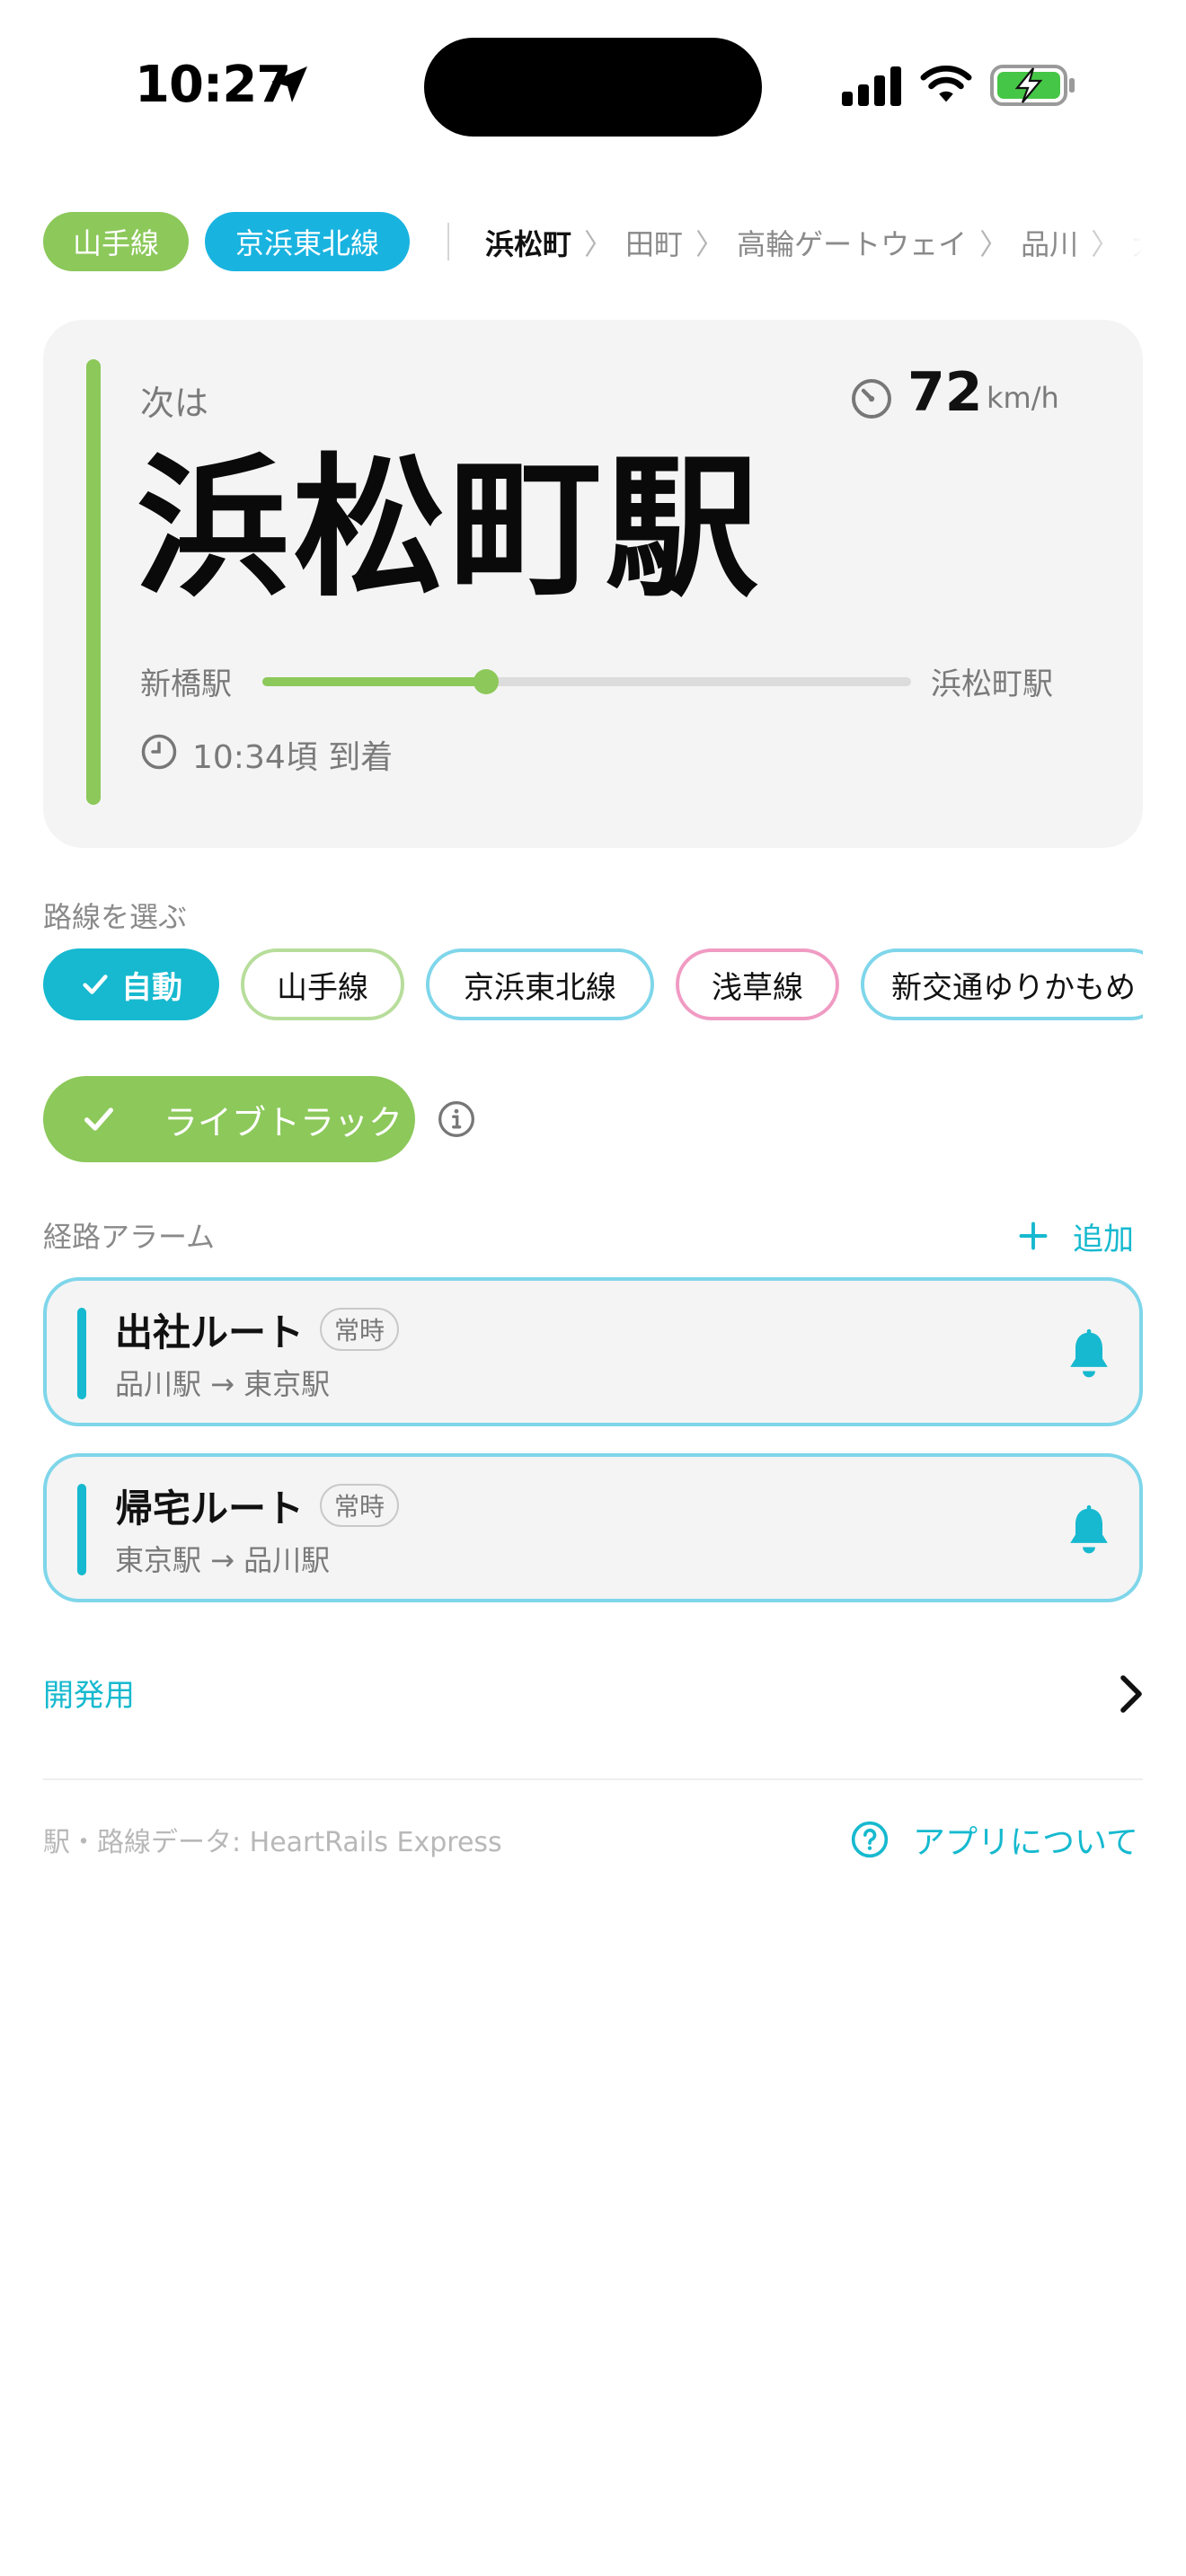 Image resolution: width=1186 pixels, height=2576 pixels. What do you see at coordinates (946, 84) in the screenshot?
I see `wifi-icon` at bounding box center [946, 84].